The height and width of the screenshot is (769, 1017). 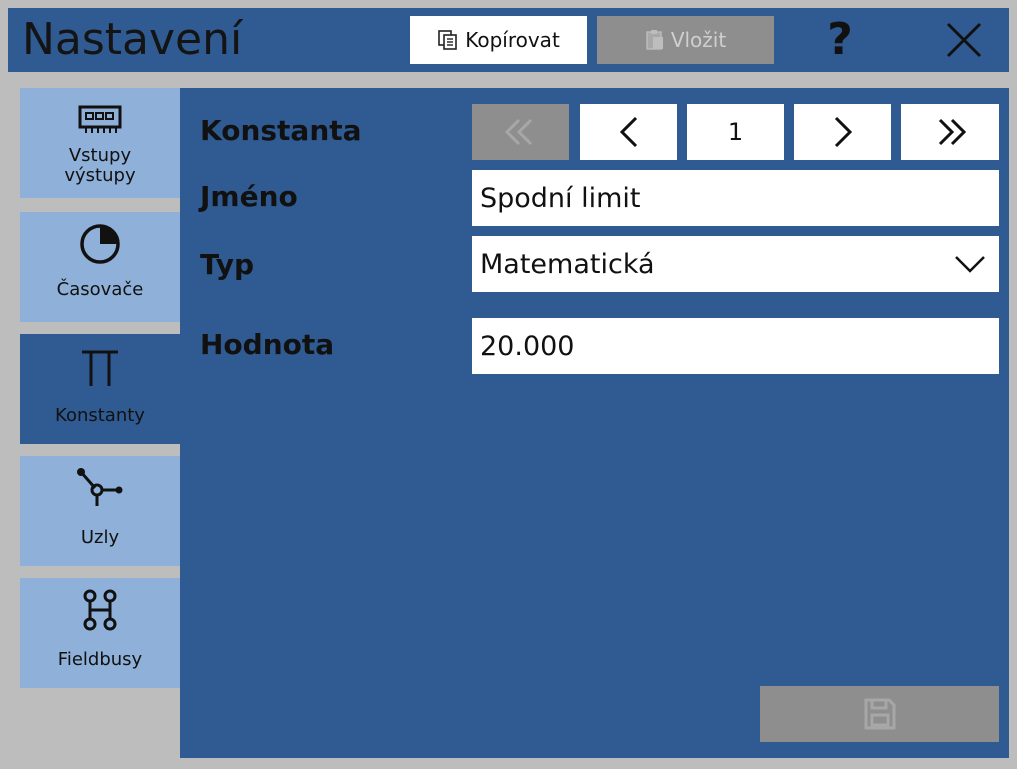 I want to click on chevron-down-icon, so click(x=970, y=264).